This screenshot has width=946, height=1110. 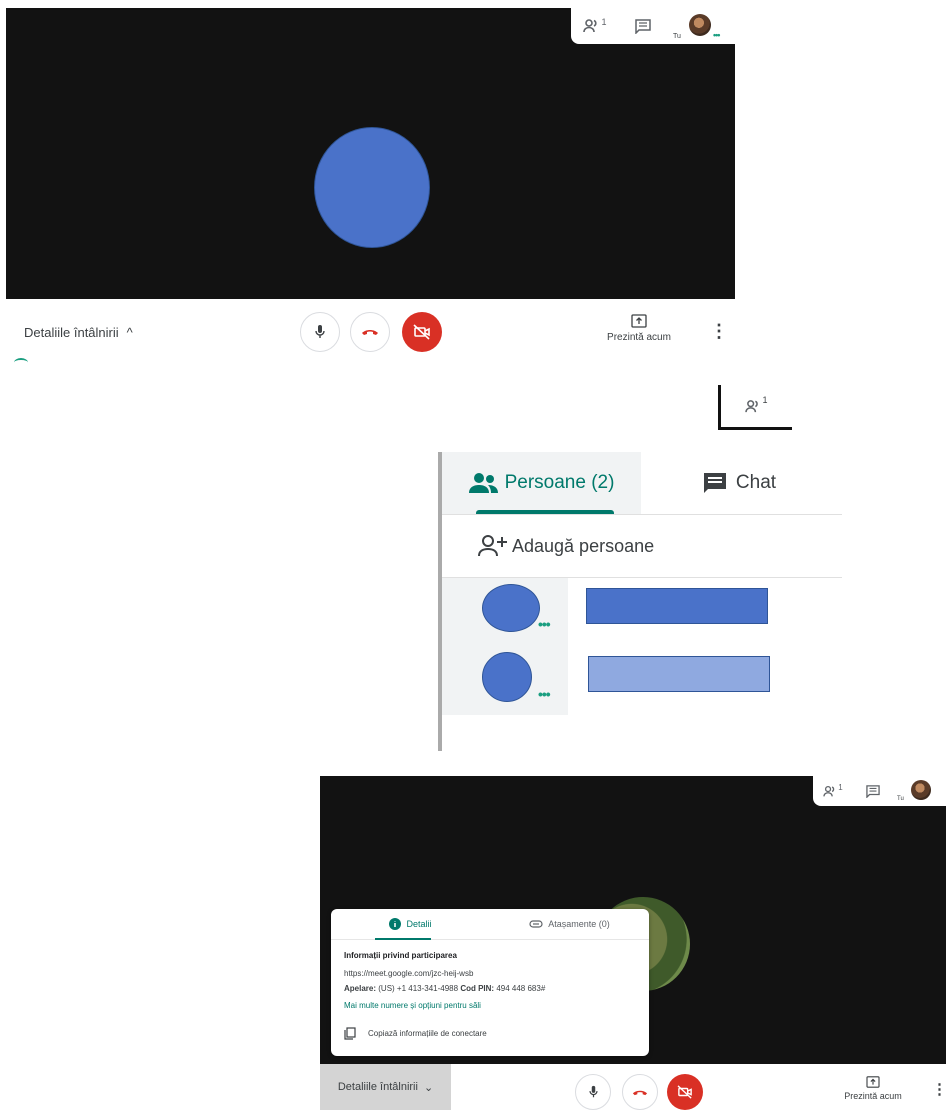 I want to click on copy-info-label: Copiază informațiile de conectare, so click(x=427, y=1033).